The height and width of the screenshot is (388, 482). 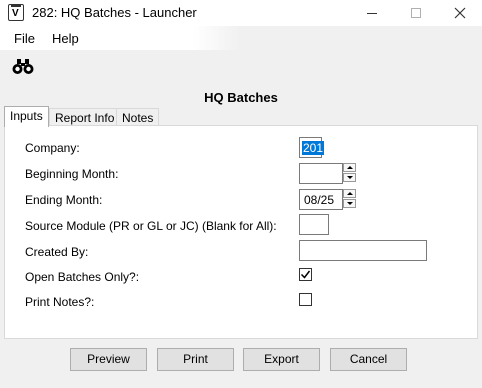 I want to click on window-title: 282: HQ Batches - Launcher, so click(x=114, y=12).